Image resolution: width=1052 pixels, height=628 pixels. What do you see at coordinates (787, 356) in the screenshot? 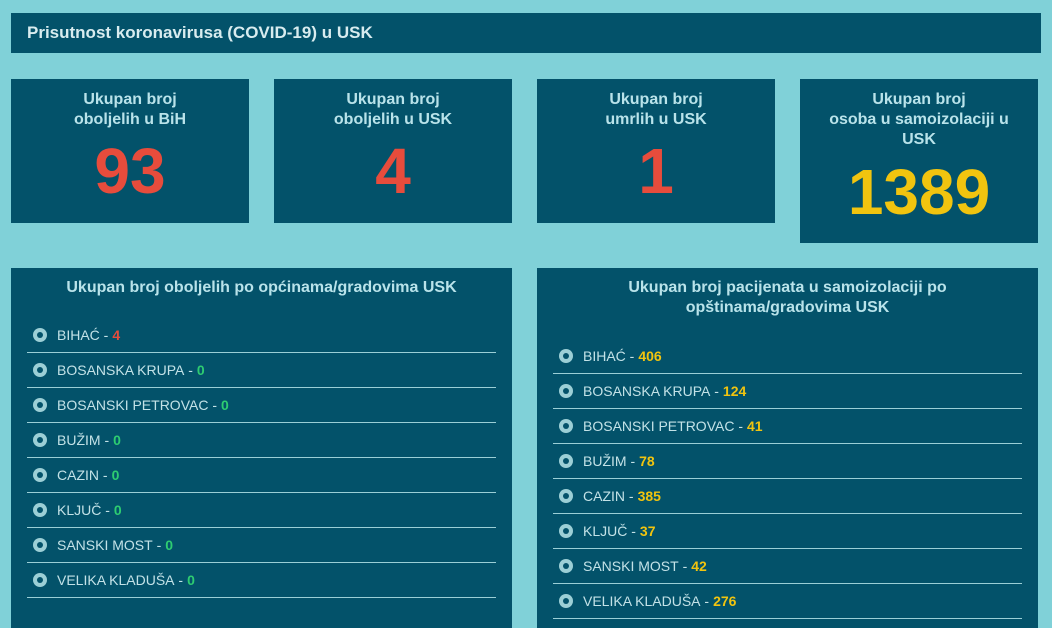
I see `list-item: BIHAĆ -406` at bounding box center [787, 356].